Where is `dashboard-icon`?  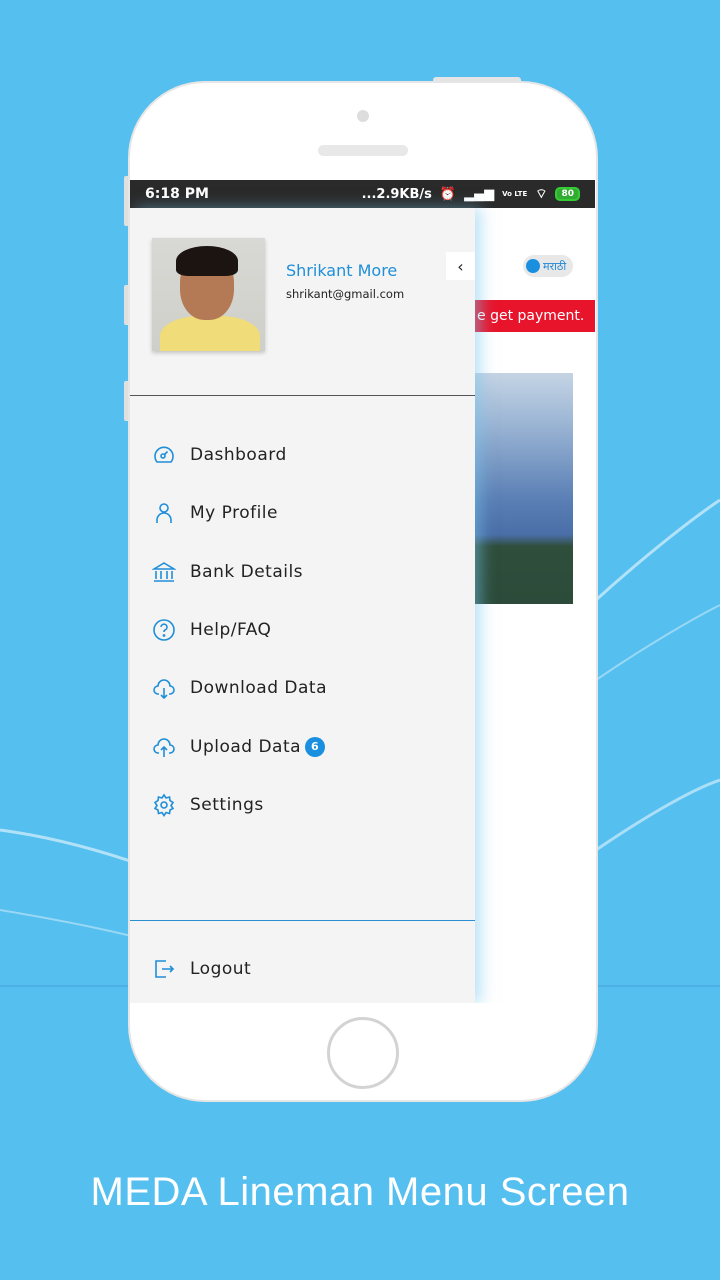 dashboard-icon is located at coordinates (164, 454).